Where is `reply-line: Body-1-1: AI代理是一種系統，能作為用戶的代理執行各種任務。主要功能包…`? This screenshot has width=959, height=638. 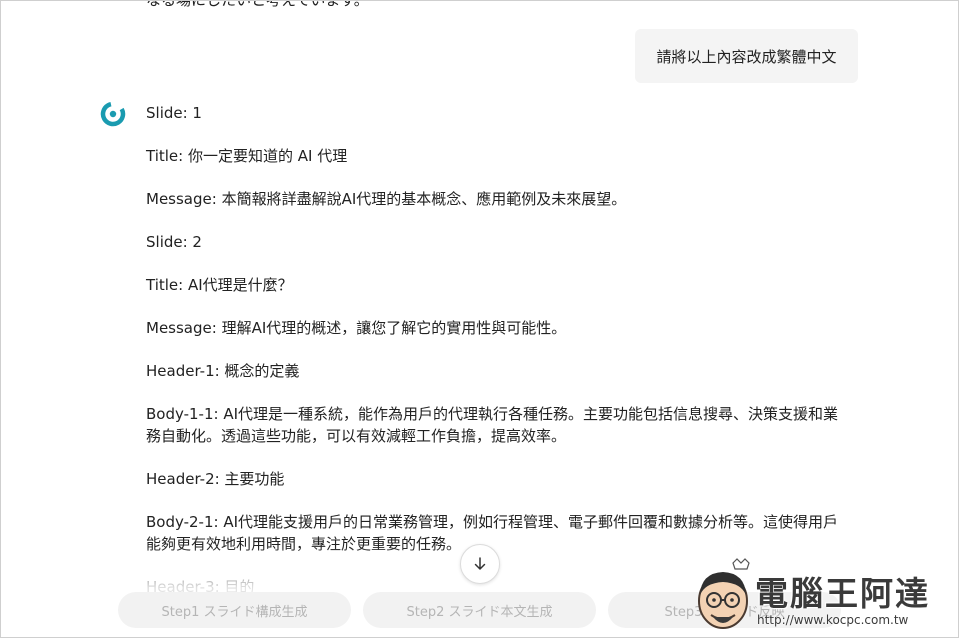 reply-line: Body-1-1: AI代理是一種系統，能作為用戶的代理執行各種任務。主要功能包… is located at coordinates (492, 425).